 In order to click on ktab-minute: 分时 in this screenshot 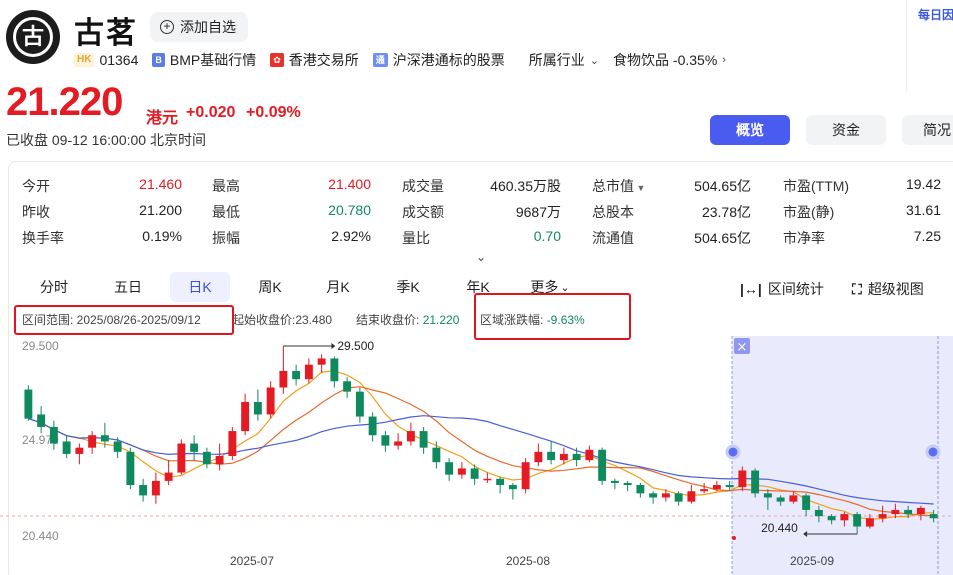, I will do `click(54, 287)`.